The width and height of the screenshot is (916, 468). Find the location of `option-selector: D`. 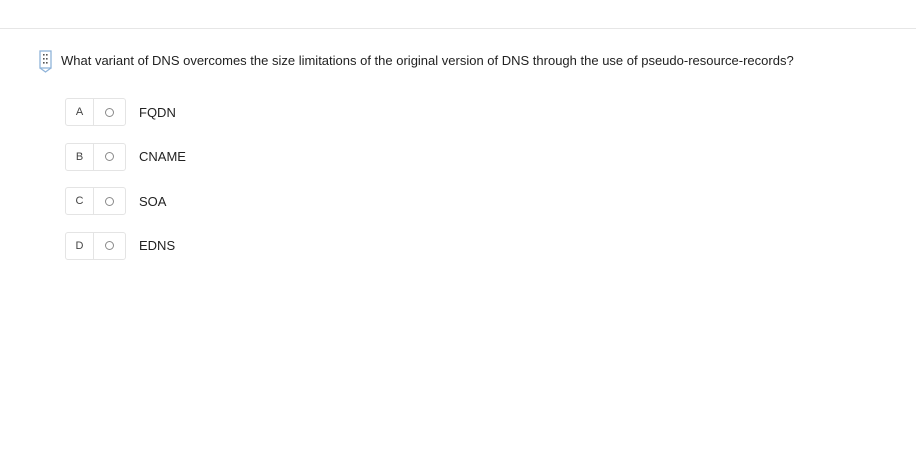

option-selector: D is located at coordinates (95, 245).